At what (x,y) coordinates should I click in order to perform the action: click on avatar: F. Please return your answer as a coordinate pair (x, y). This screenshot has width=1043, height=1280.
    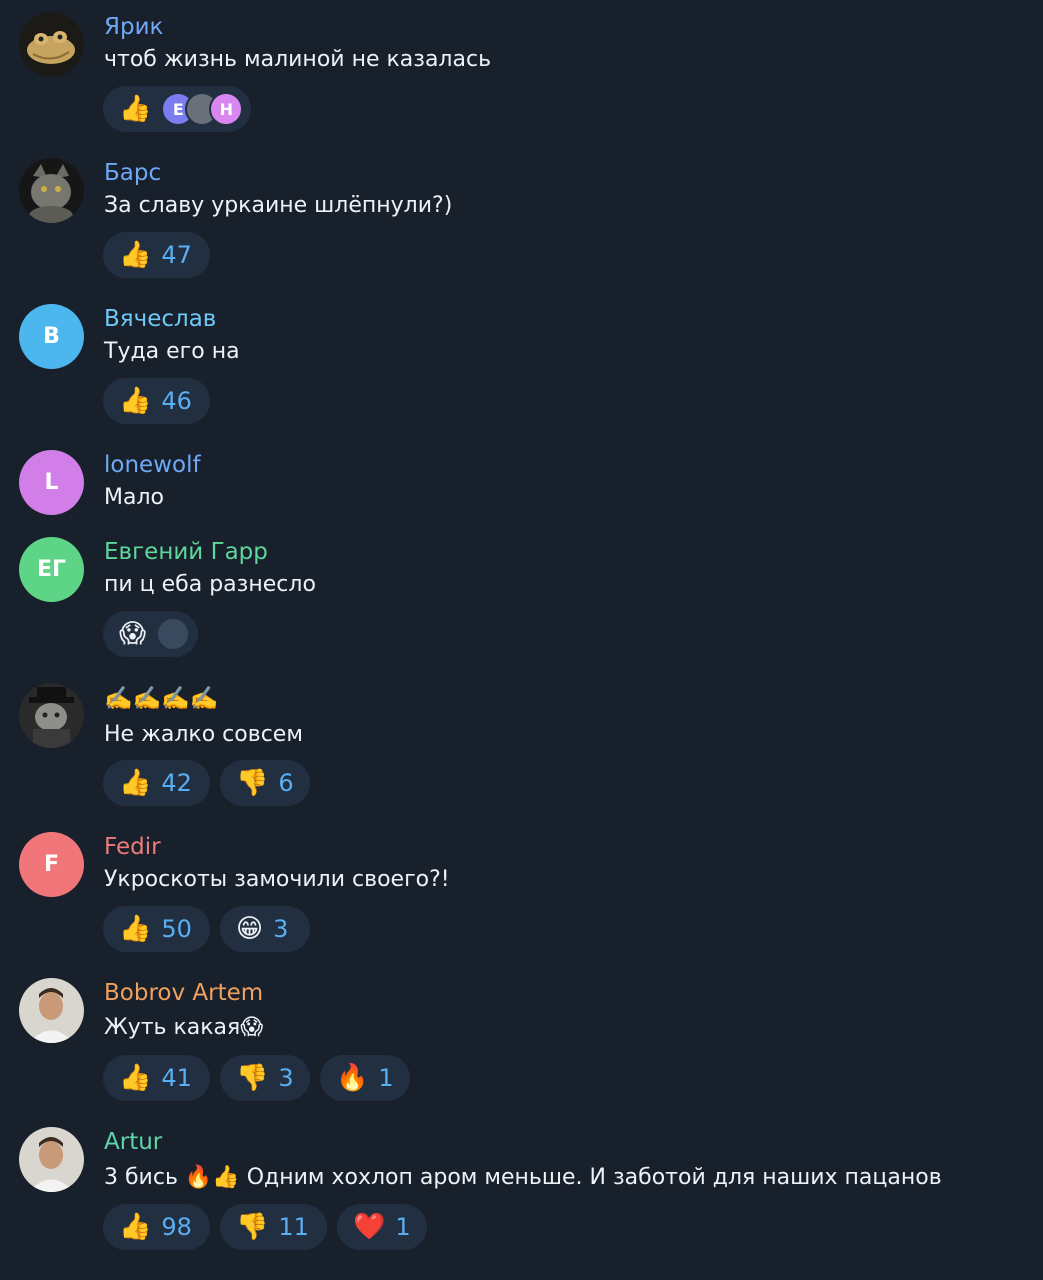
    Looking at the image, I should click on (51, 864).